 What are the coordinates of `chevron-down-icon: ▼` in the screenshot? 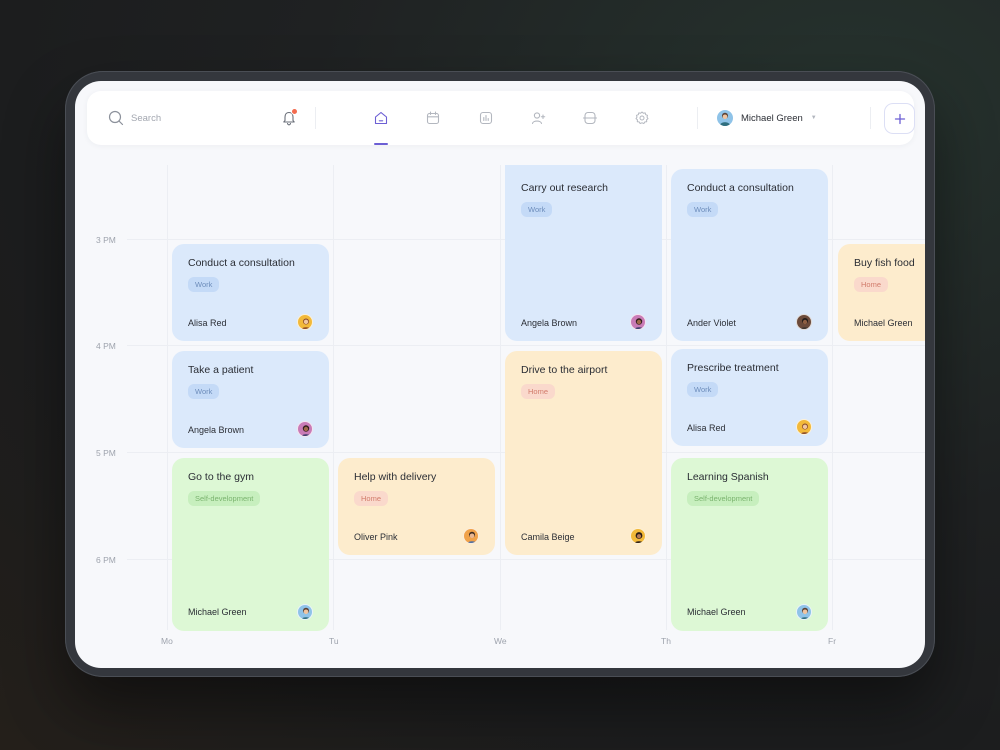 It's located at (813, 118).